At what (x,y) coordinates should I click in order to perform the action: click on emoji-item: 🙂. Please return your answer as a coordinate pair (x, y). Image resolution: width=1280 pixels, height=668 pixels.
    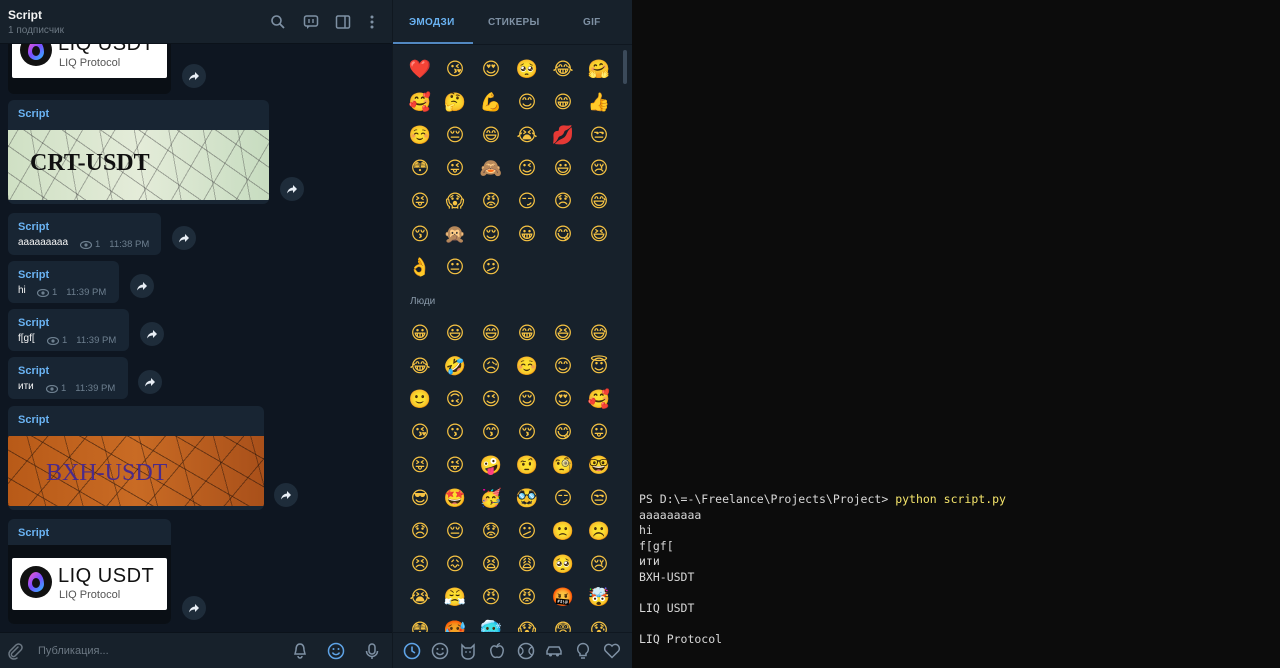
    Looking at the image, I should click on (420, 400).